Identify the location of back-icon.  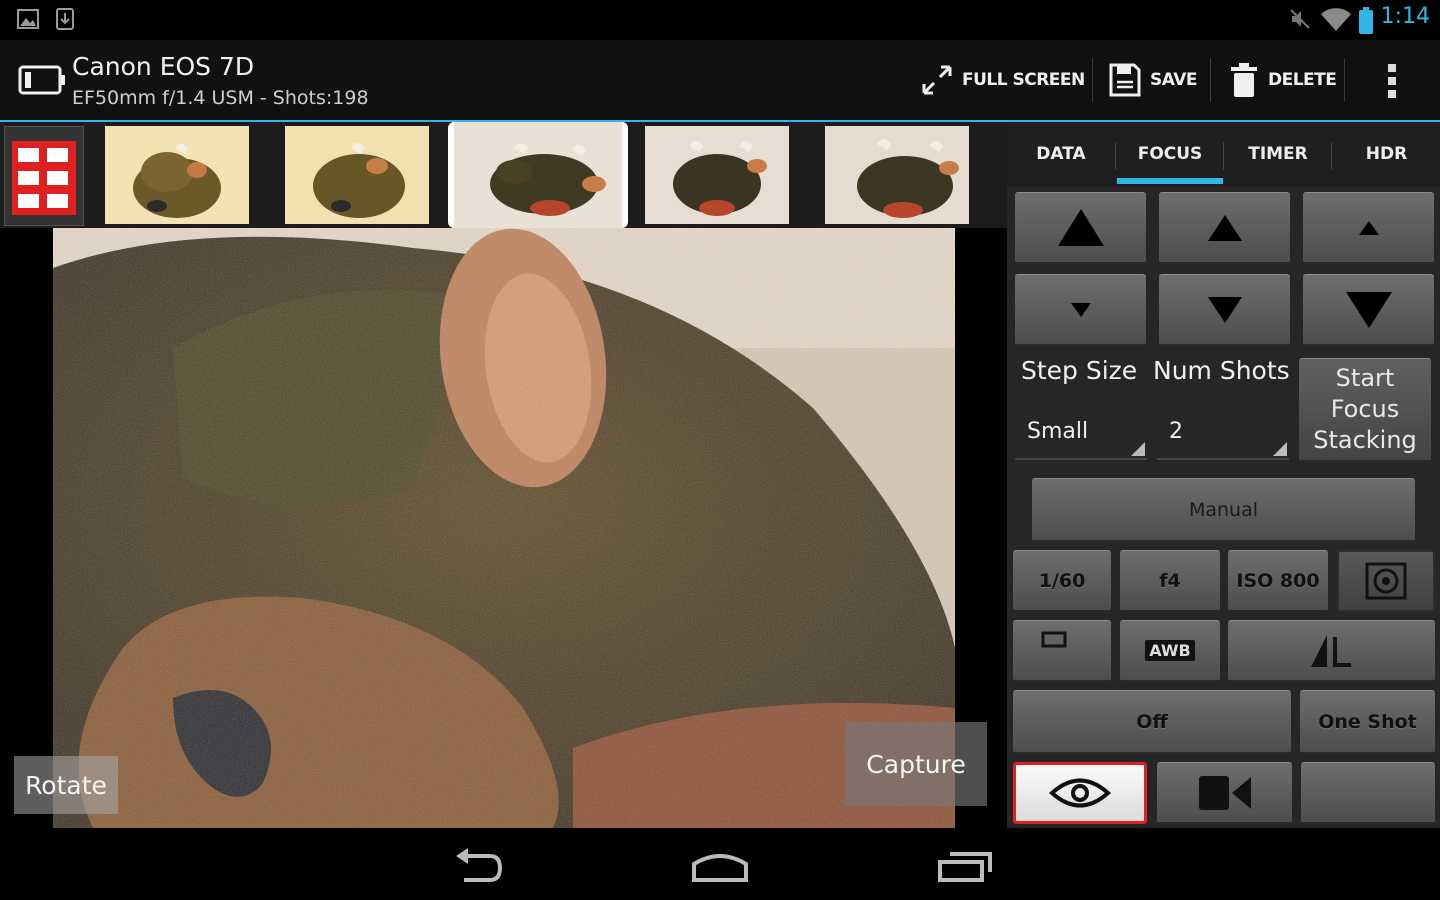
(478, 866).